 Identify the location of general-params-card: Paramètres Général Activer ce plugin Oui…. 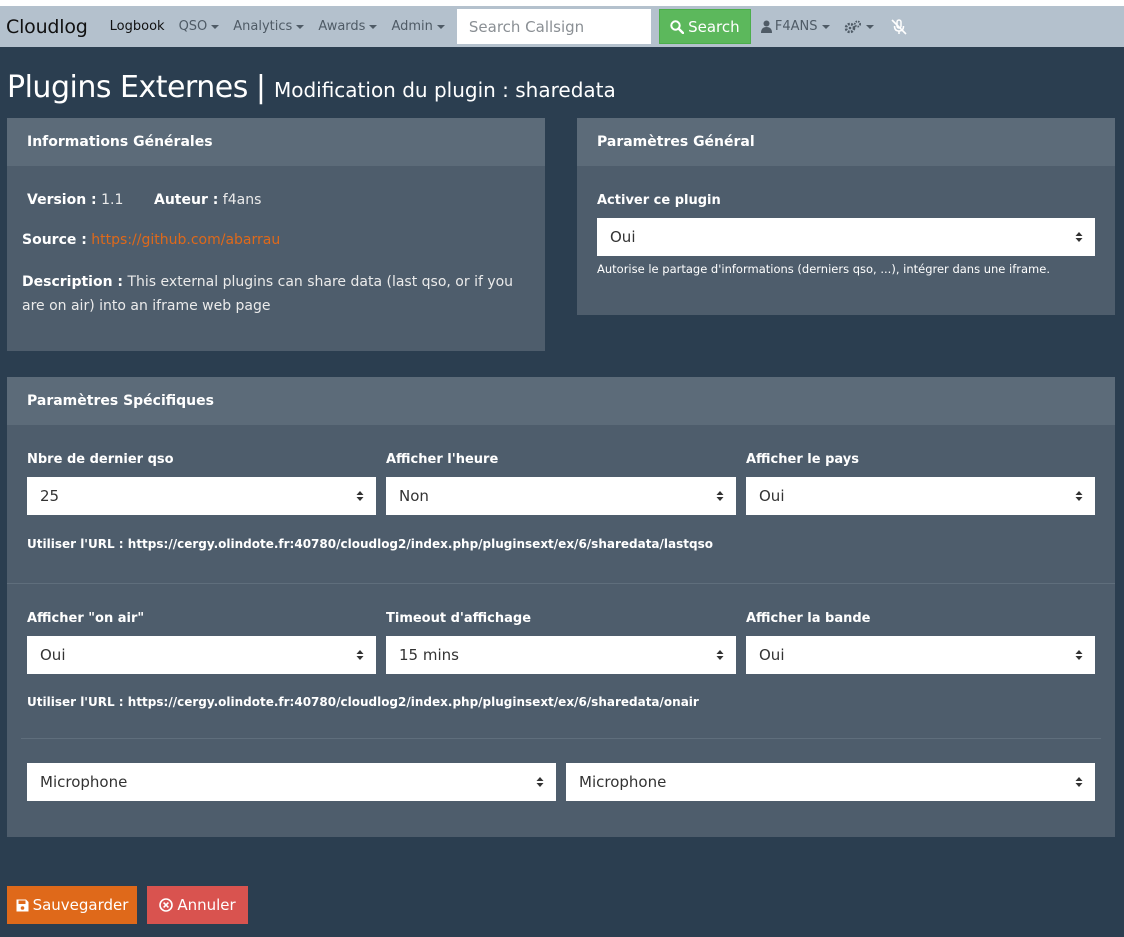
(846, 216).